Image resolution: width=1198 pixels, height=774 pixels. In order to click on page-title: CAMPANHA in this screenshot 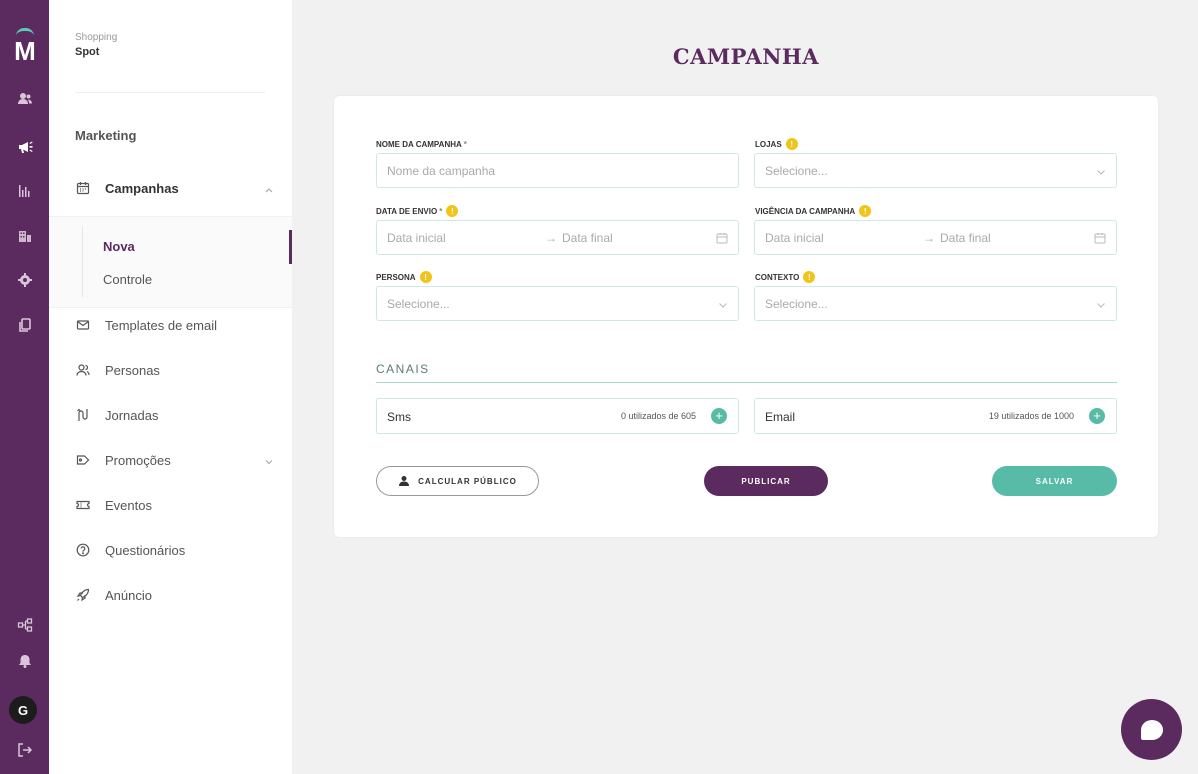, I will do `click(746, 56)`.